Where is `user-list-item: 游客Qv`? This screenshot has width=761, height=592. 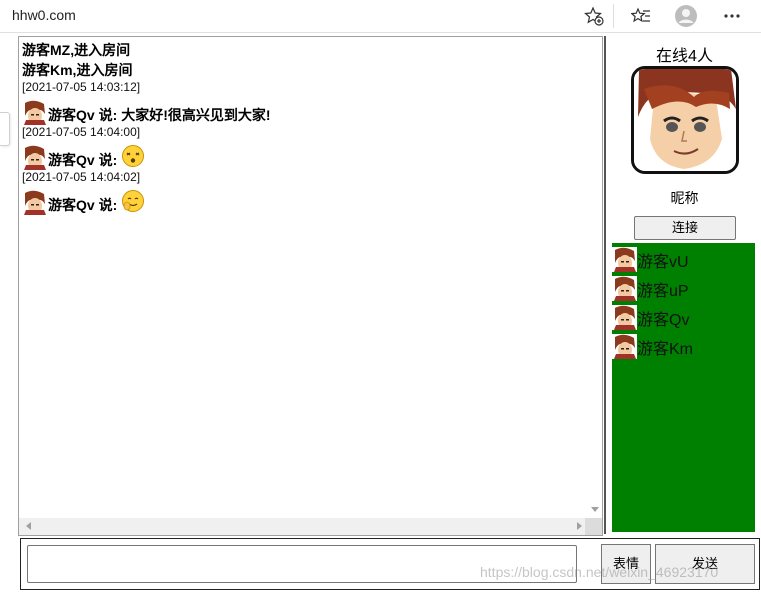
user-list-item: 游客Qv is located at coordinates (683, 315).